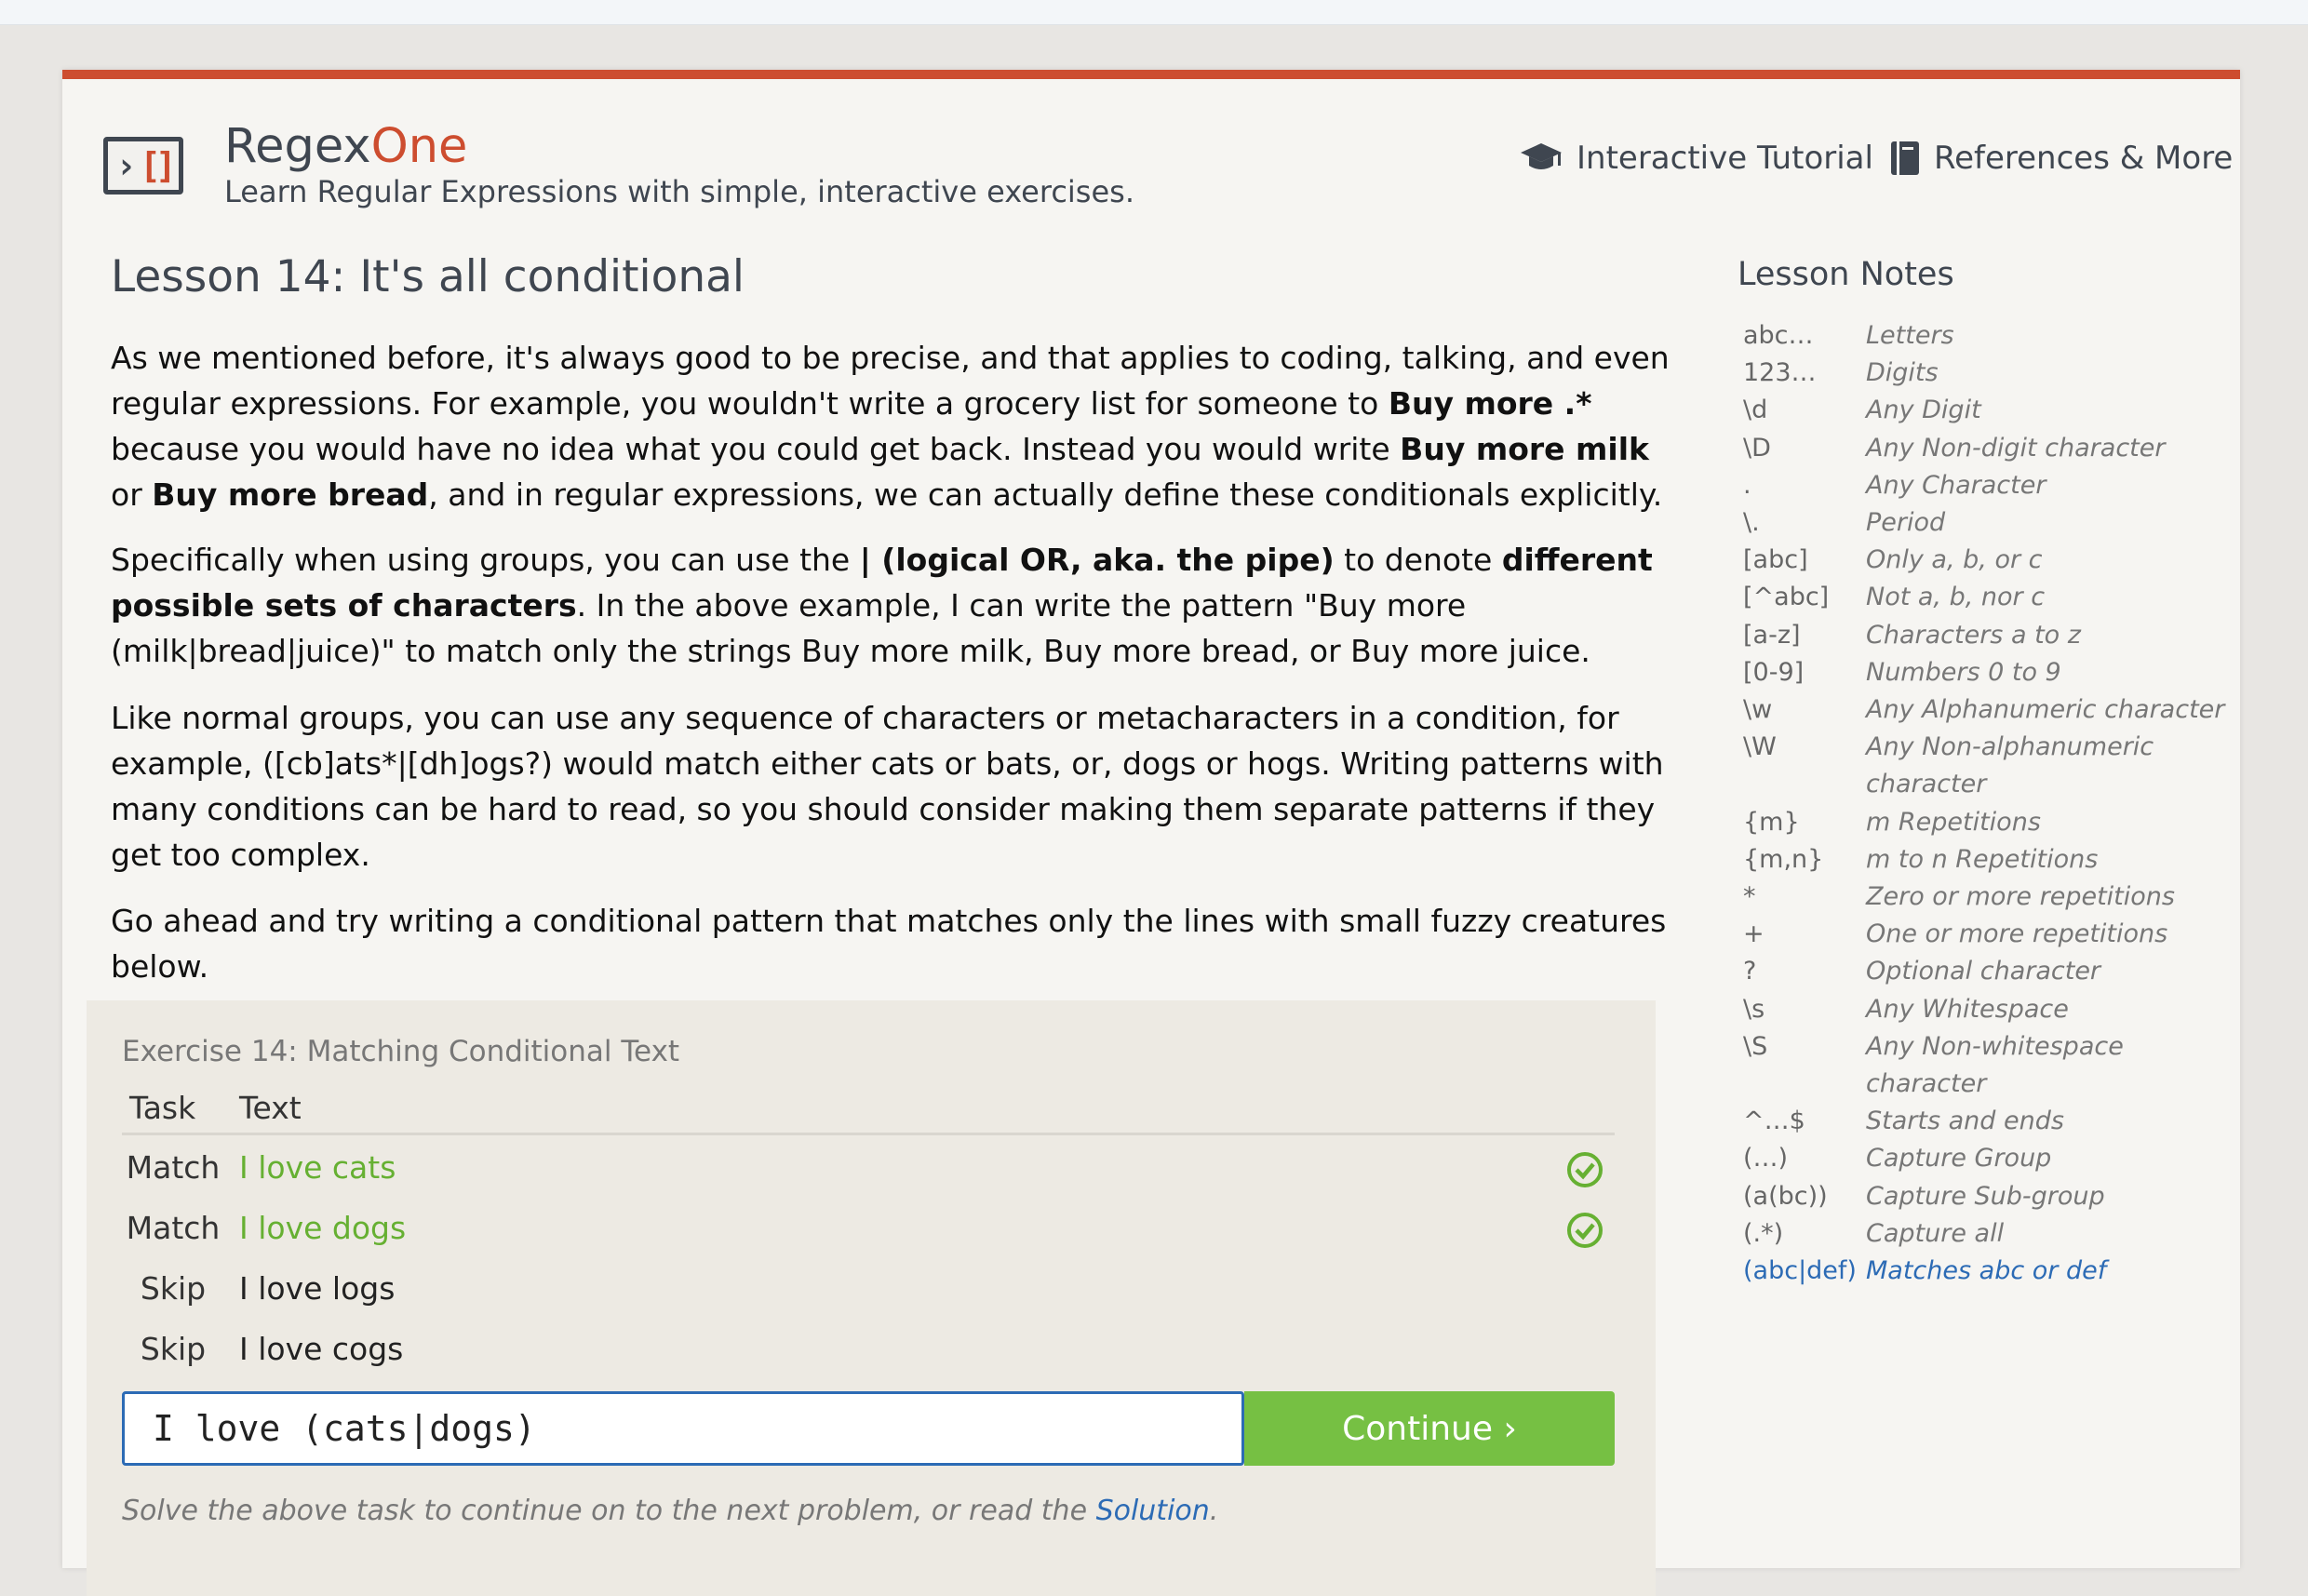  What do you see at coordinates (1994, 971) in the screenshot?
I see `lesson-note-item: ? Optional character` at bounding box center [1994, 971].